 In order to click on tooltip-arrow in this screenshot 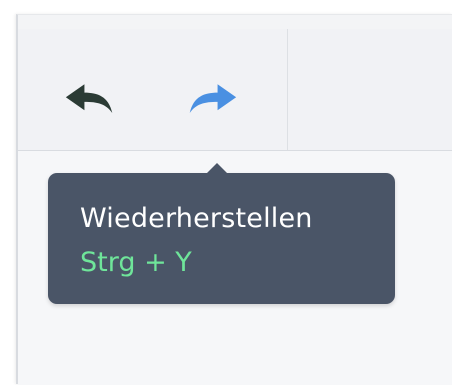, I will do `click(217, 168)`.